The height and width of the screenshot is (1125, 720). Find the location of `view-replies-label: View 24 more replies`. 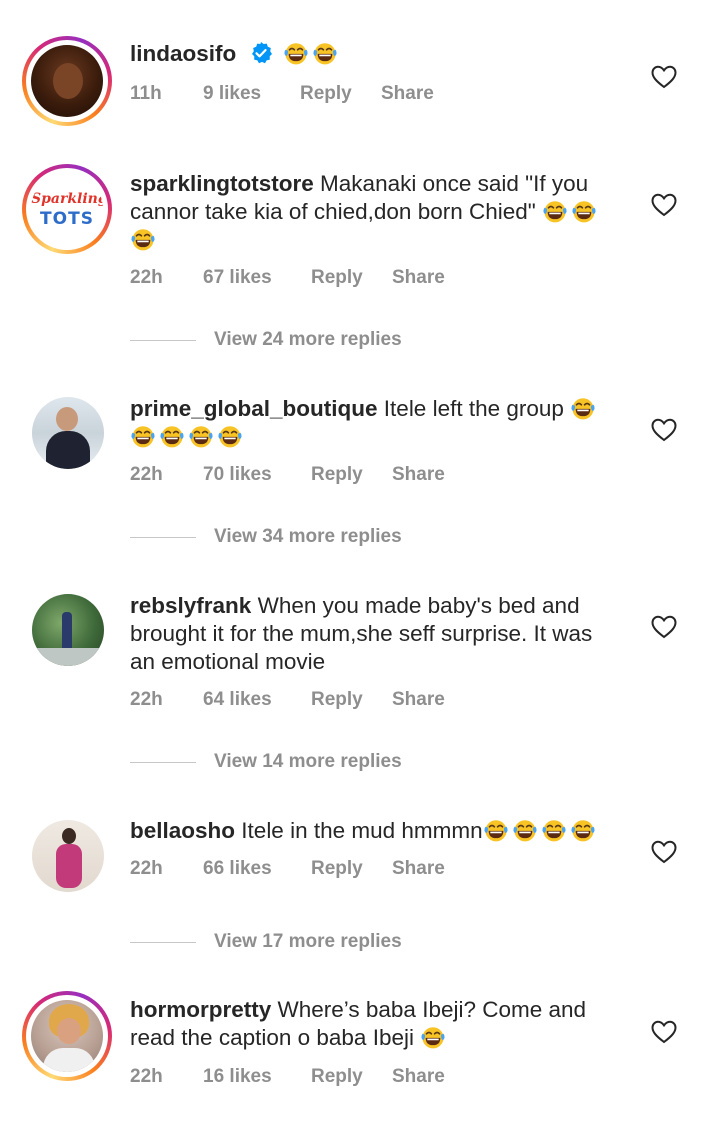

view-replies-label: View 24 more replies is located at coordinates (308, 339).